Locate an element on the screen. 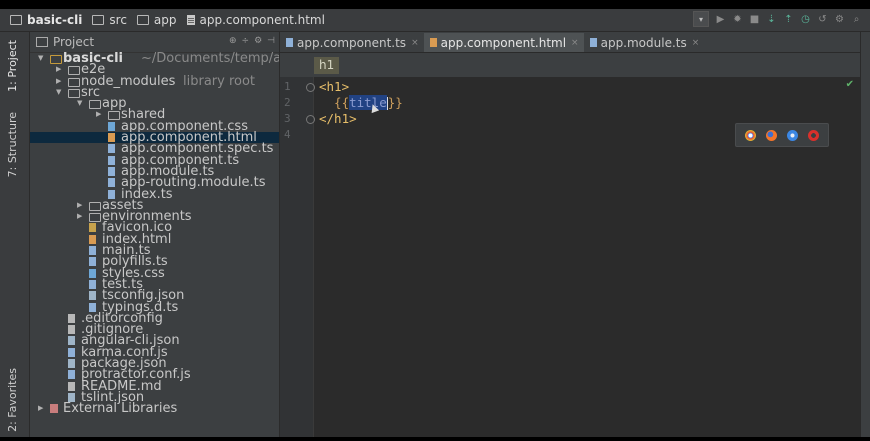 This screenshot has width=870, height=441. stop-icon: ■ is located at coordinates (754, 19).